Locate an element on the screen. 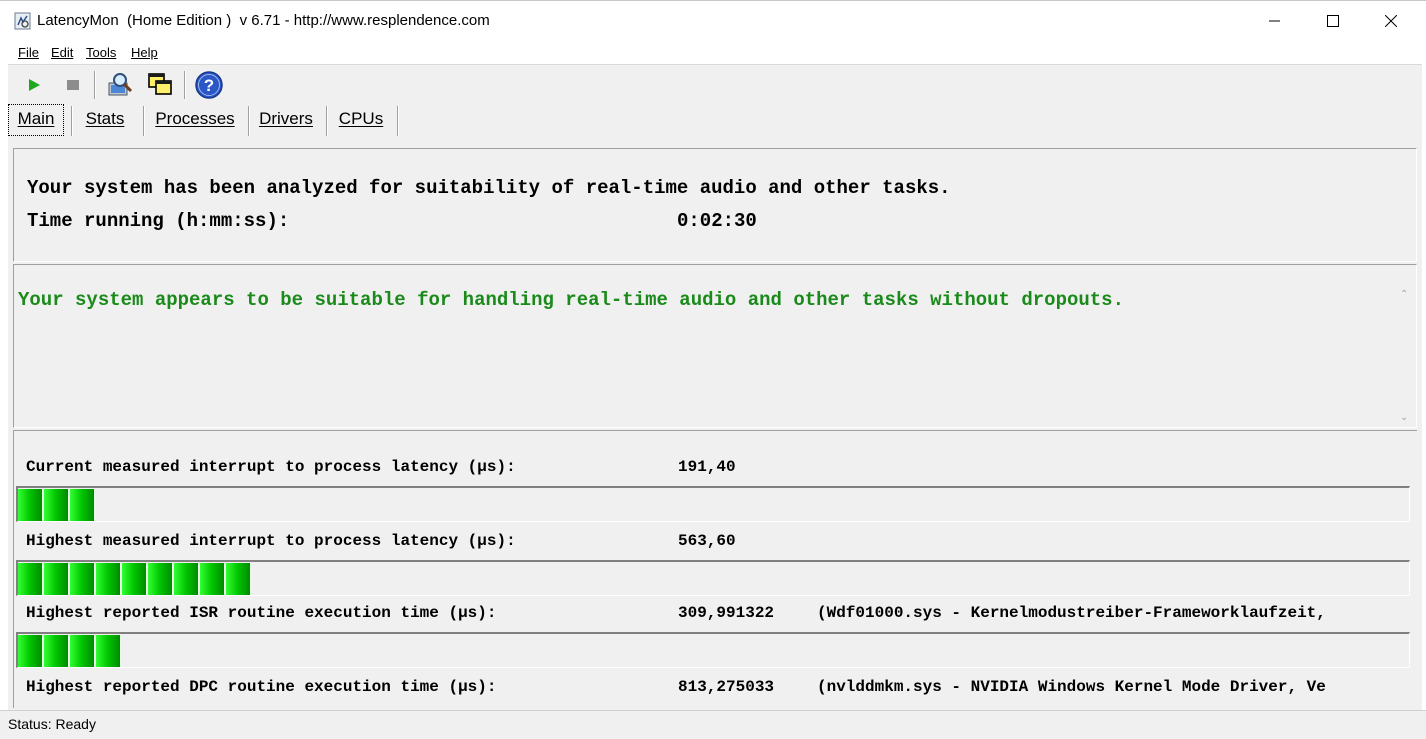  tab-cpus: CPUs is located at coordinates (361, 120).